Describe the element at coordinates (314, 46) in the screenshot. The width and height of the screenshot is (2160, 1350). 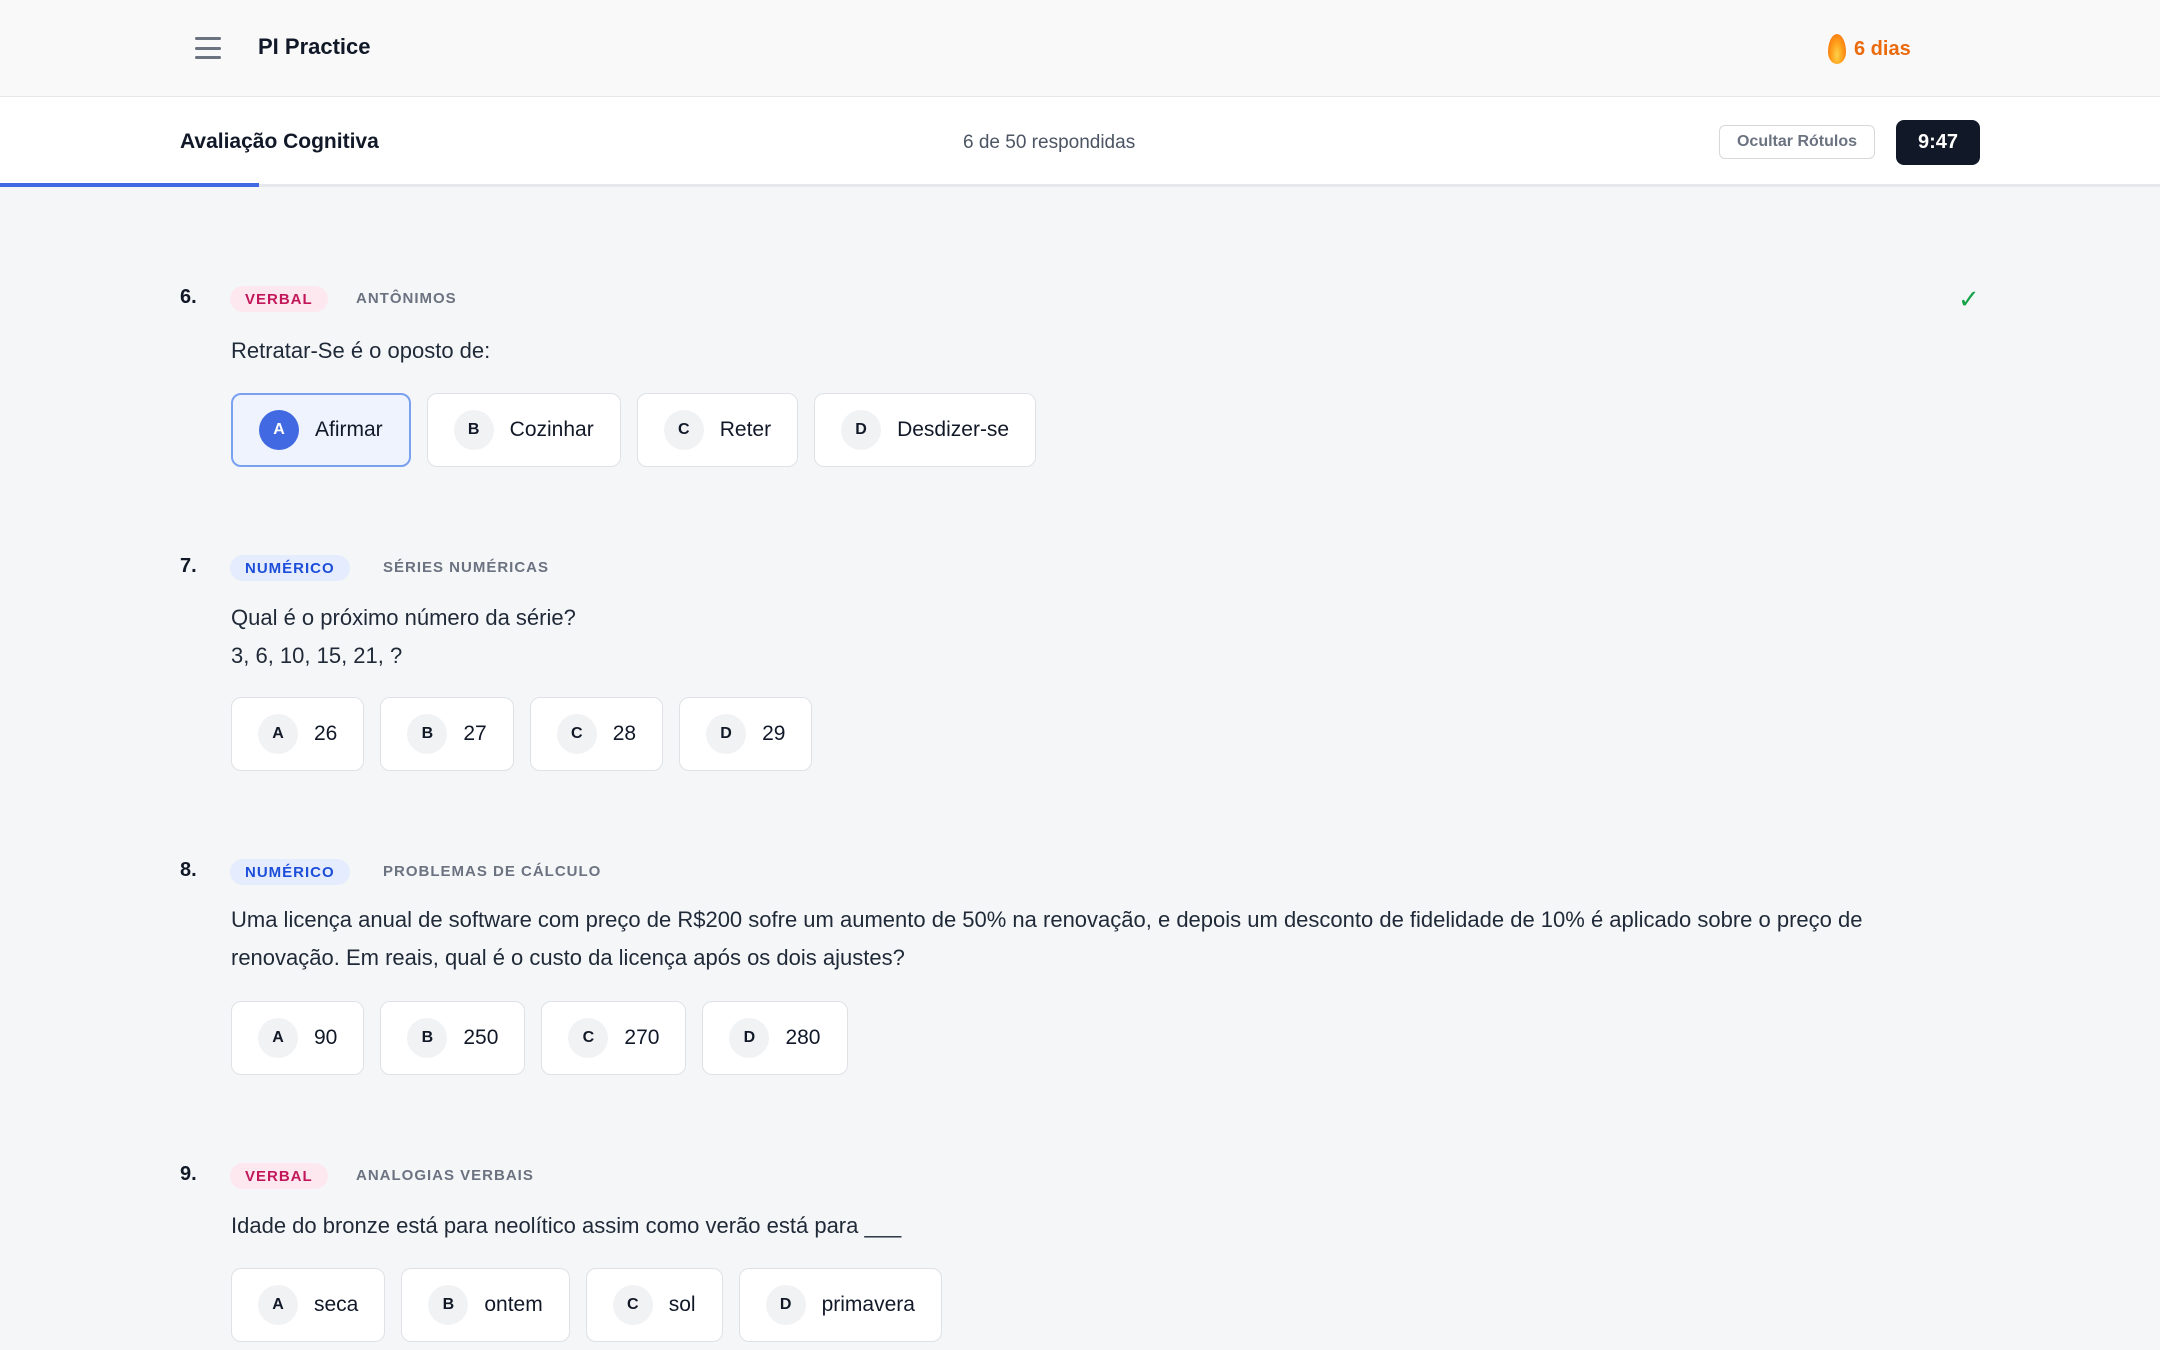
I see `app-title: PI Practice` at that location.